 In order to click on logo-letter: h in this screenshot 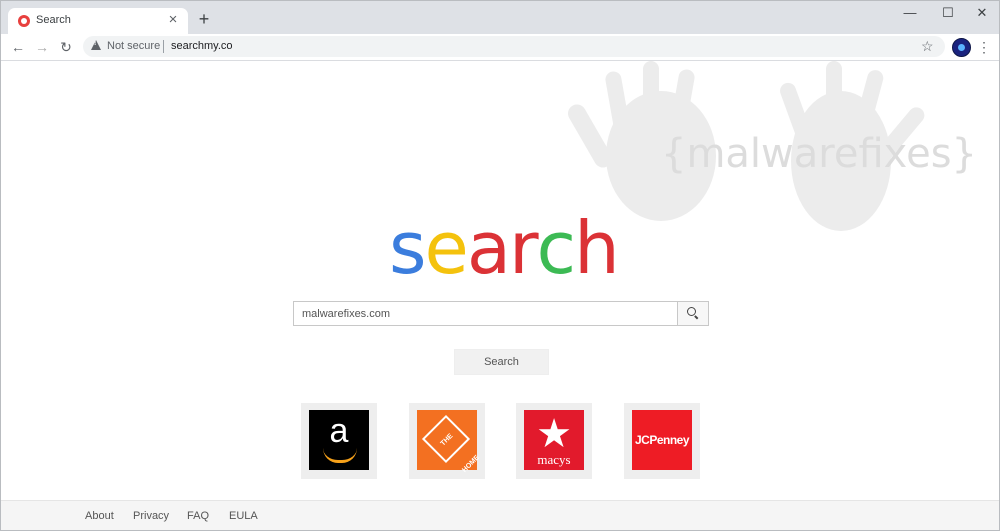, I will do `click(597, 248)`.